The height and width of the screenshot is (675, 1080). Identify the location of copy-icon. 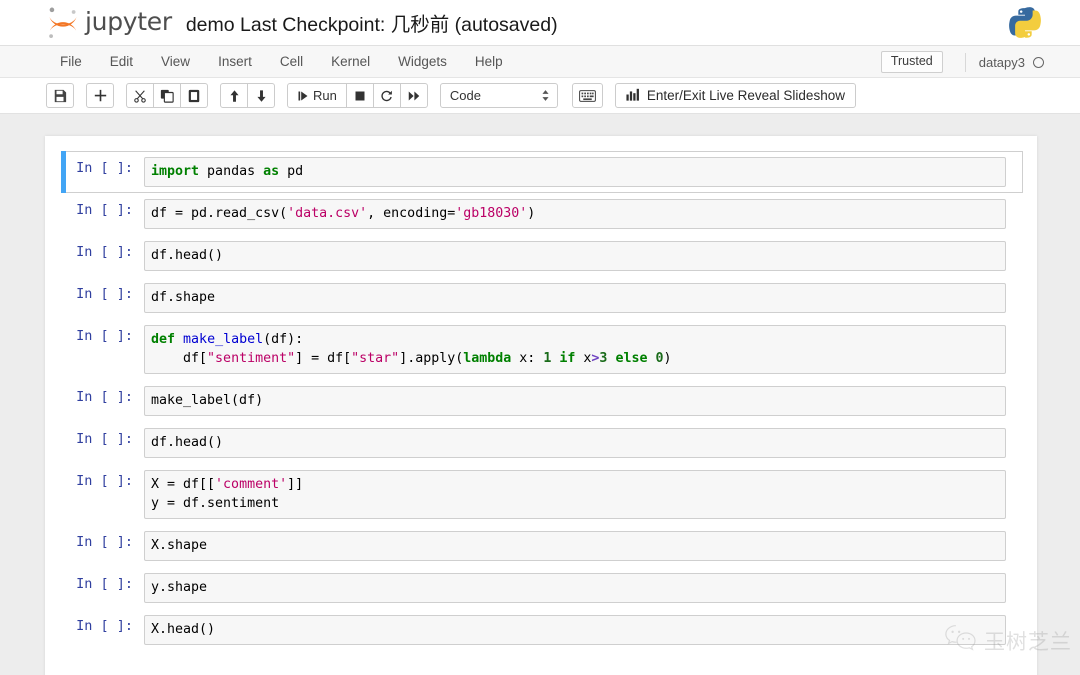
(167, 96).